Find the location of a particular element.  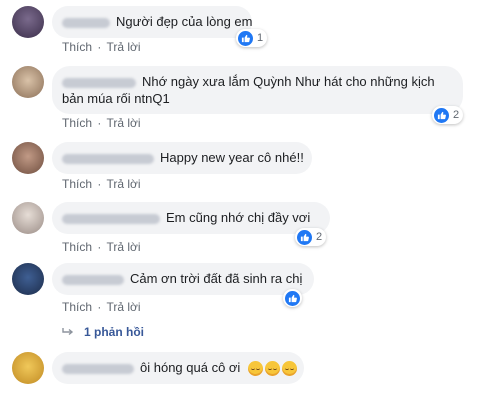

comment-bubble: Người đẹp của lòng em is located at coordinates (152, 22).